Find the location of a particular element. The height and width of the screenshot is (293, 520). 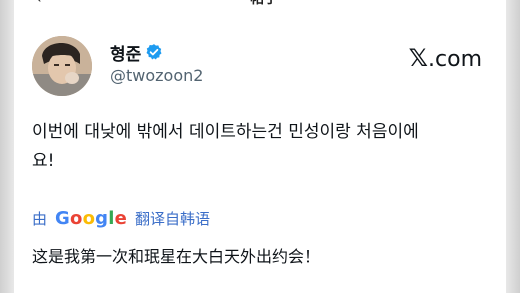

avatar-photo is located at coordinates (62, 66).